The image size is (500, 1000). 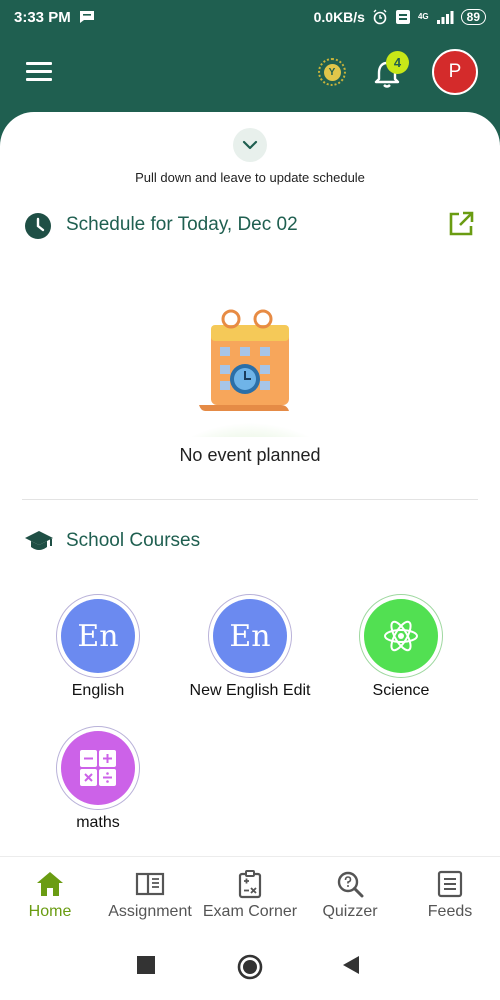 I want to click on course-label: English, so click(x=98, y=690).